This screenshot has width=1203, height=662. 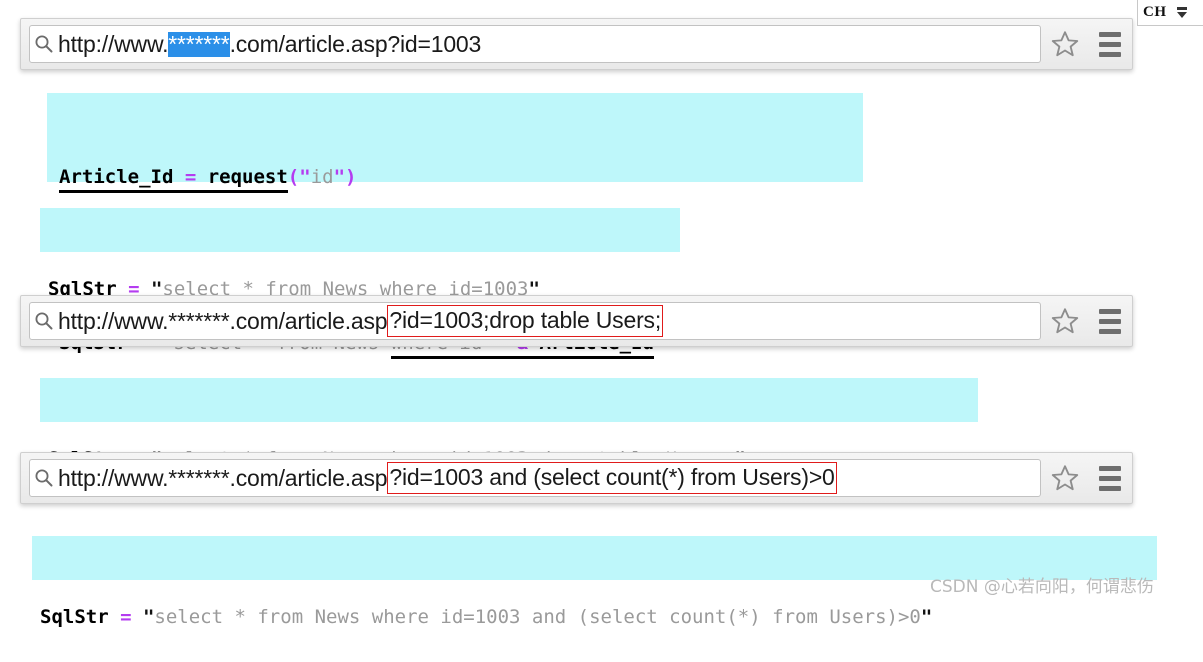 I want to click on code-line-article-id: Article_Id = request("id"), so click(x=461, y=177).